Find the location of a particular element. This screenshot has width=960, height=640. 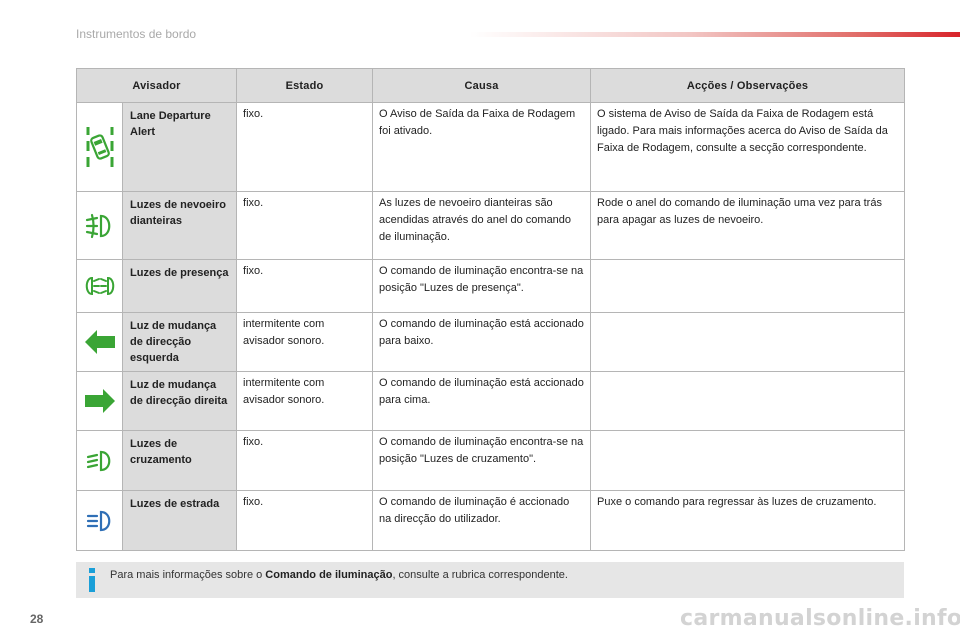

left-arrow-icon is located at coordinates (99, 342).